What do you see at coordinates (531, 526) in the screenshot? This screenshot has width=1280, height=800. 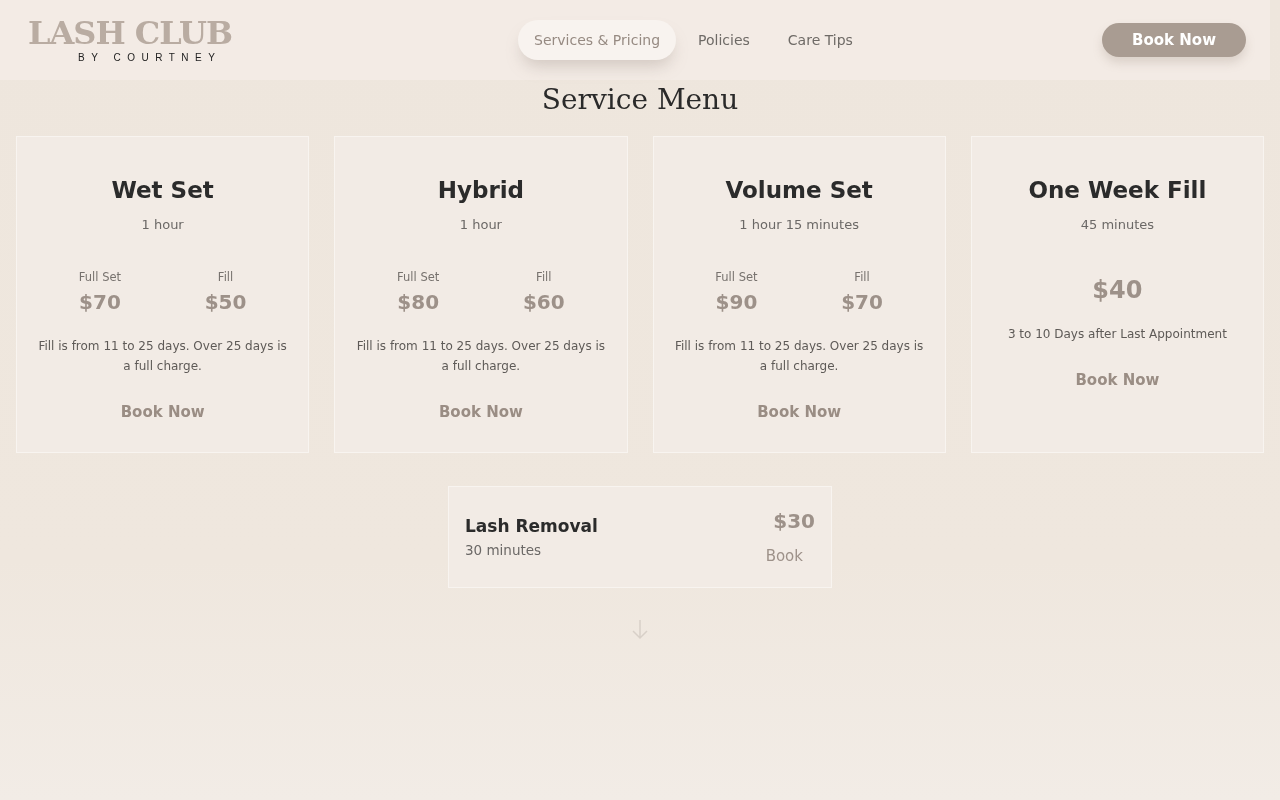 I see `service-name: Lash Removal` at bounding box center [531, 526].